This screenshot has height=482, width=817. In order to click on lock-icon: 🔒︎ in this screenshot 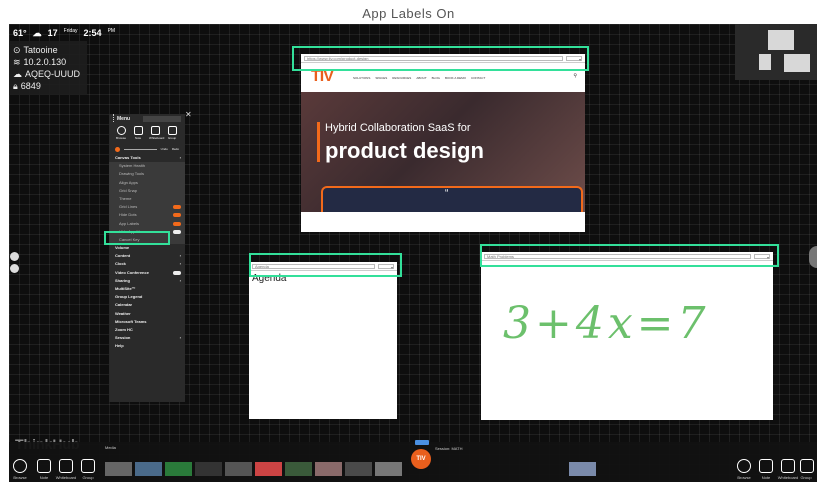, I will do `click(15, 86)`.